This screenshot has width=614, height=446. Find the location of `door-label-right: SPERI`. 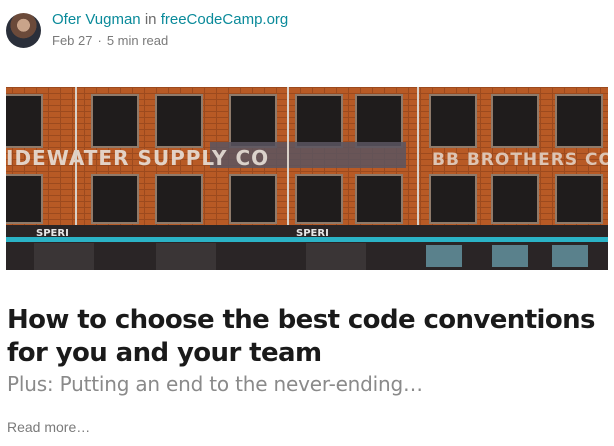

door-label-right: SPERI is located at coordinates (312, 233).